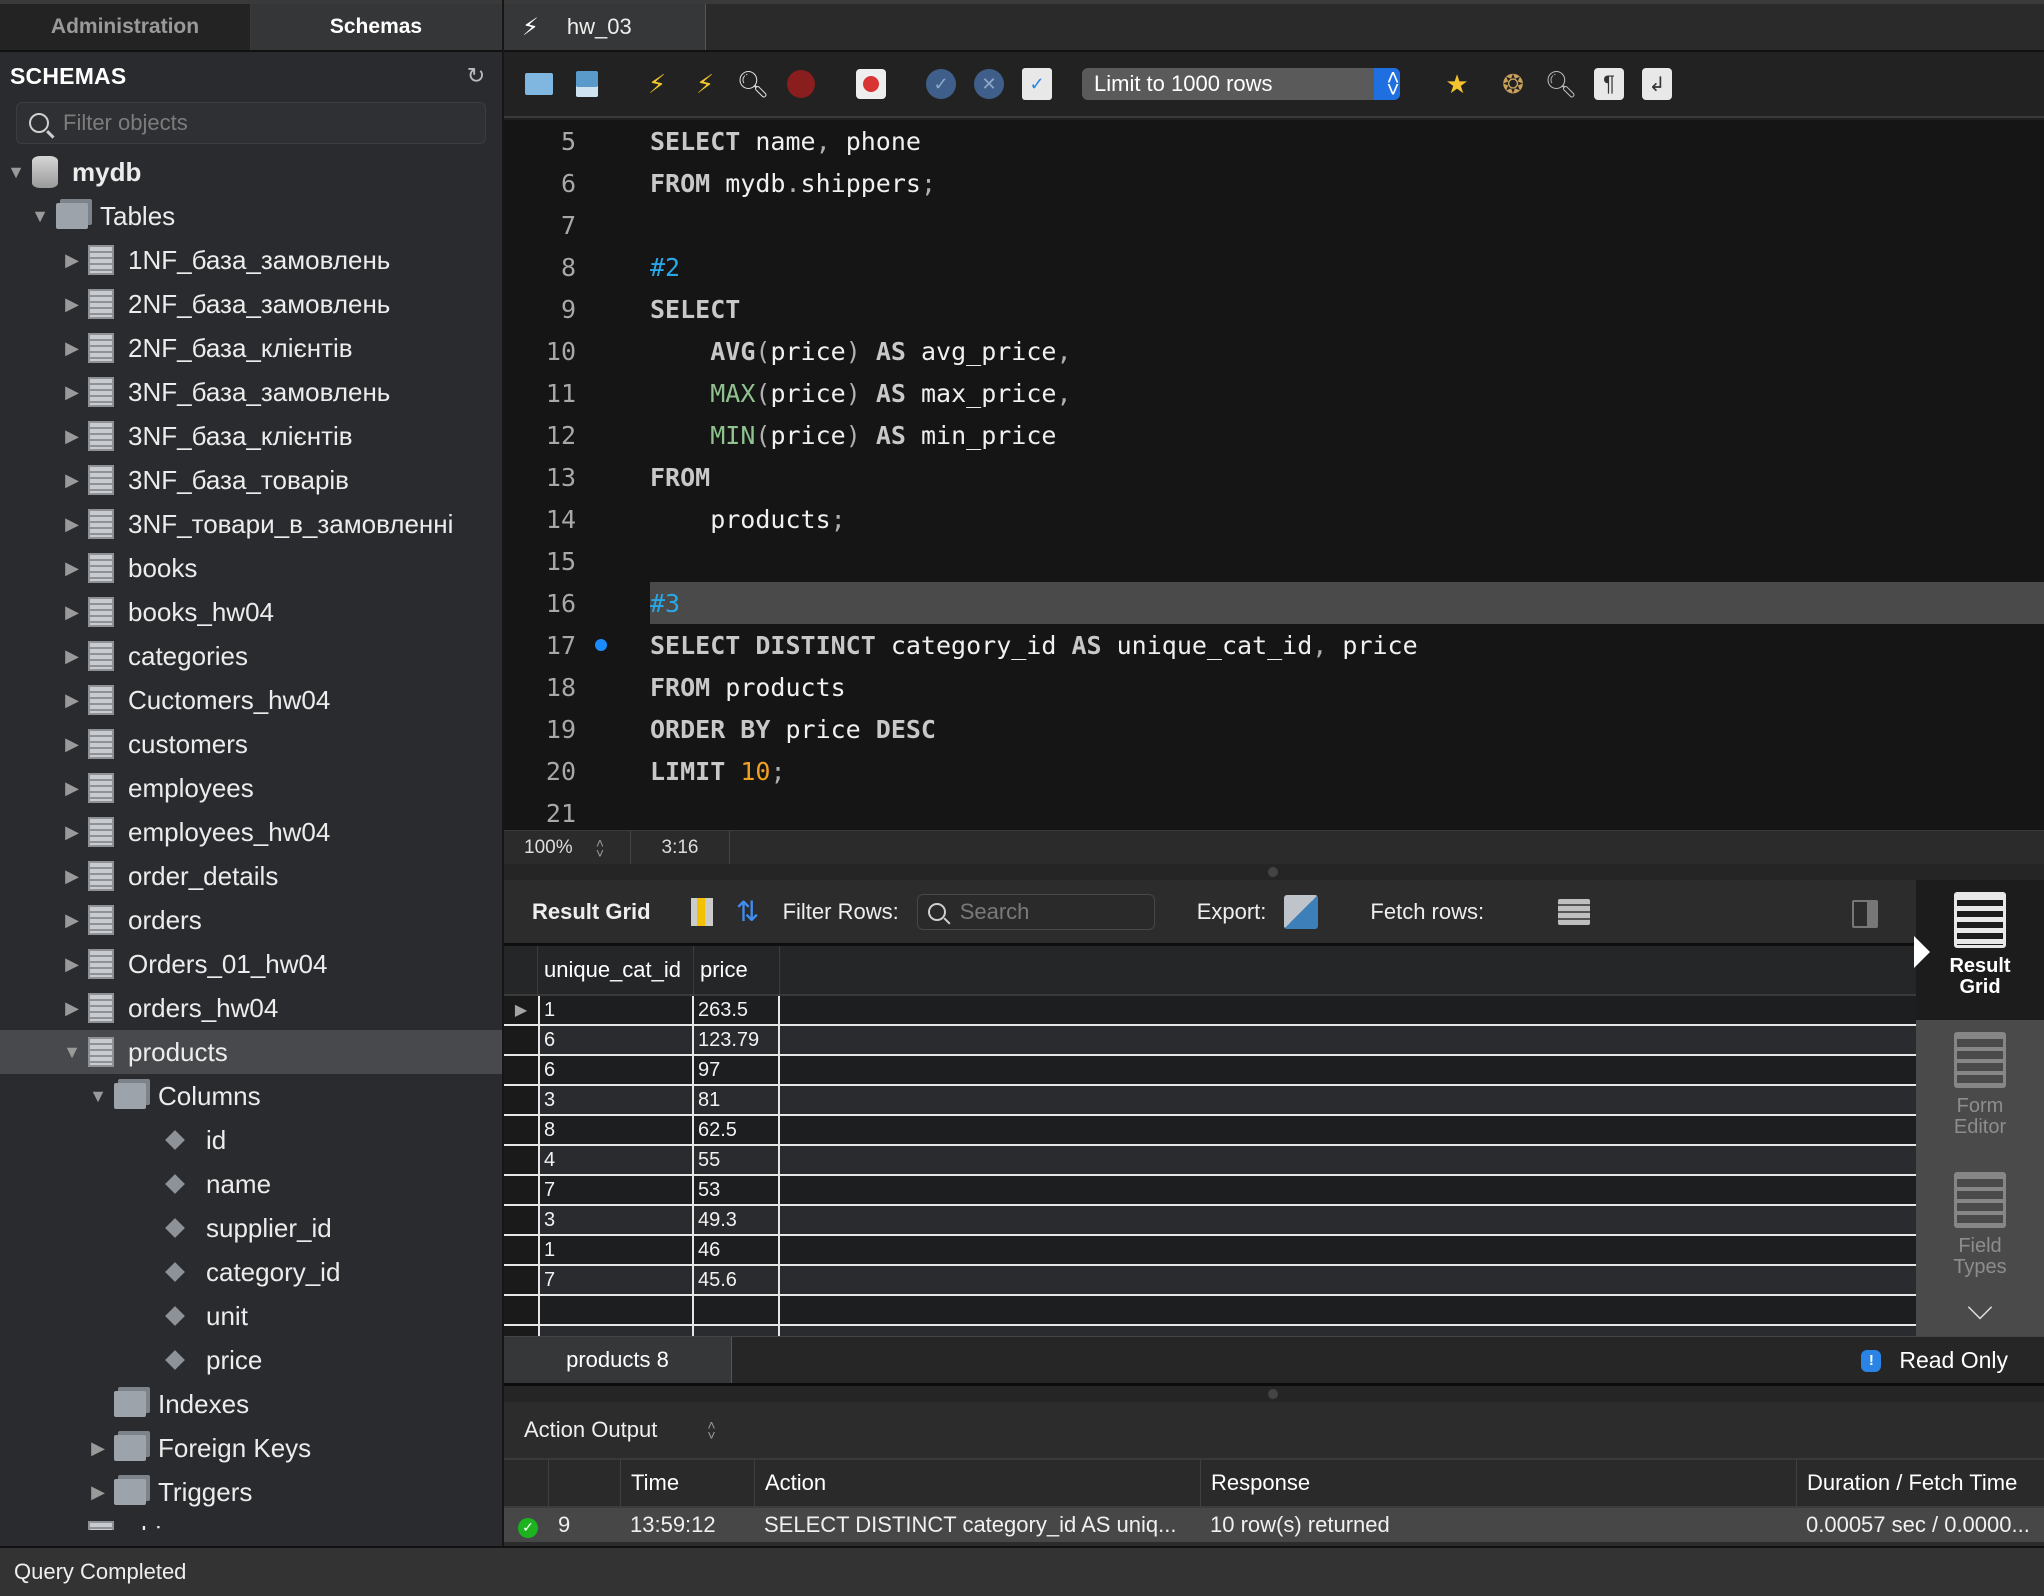  I want to click on cell-unique-cat-id: 4, so click(616, 1160).